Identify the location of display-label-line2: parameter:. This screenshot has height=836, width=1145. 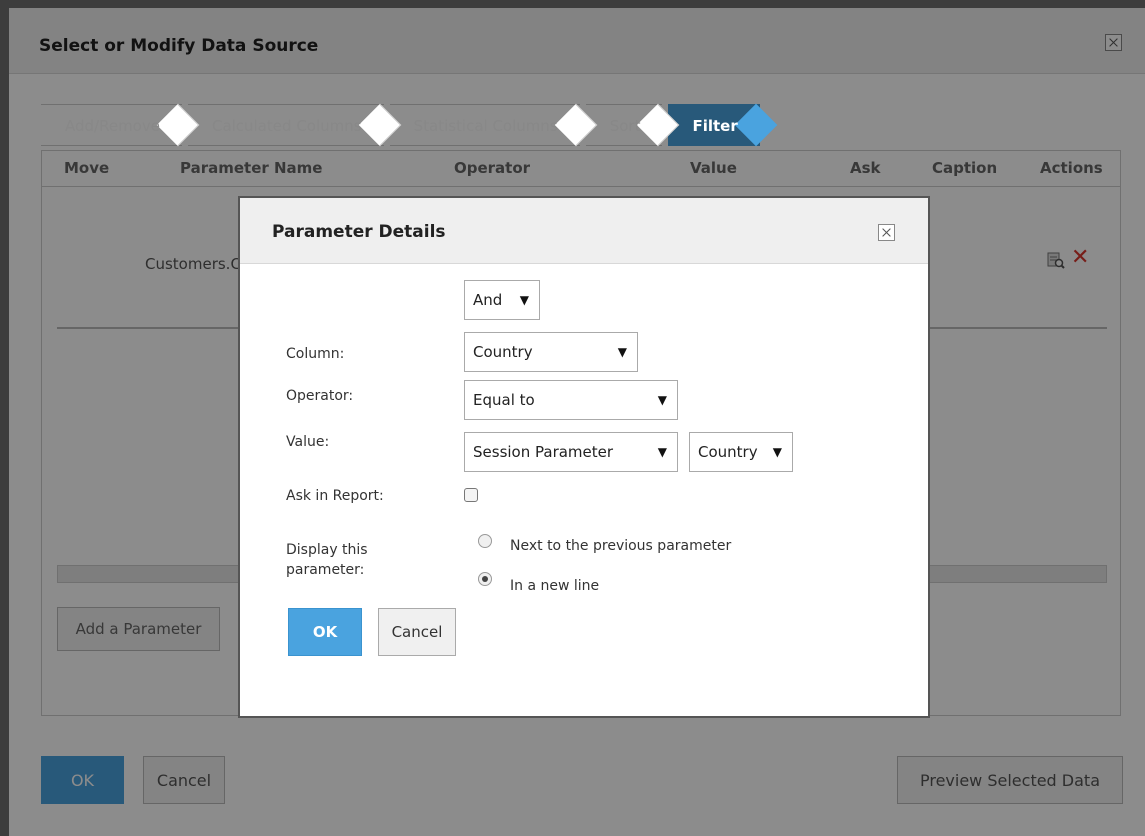
(325, 570).